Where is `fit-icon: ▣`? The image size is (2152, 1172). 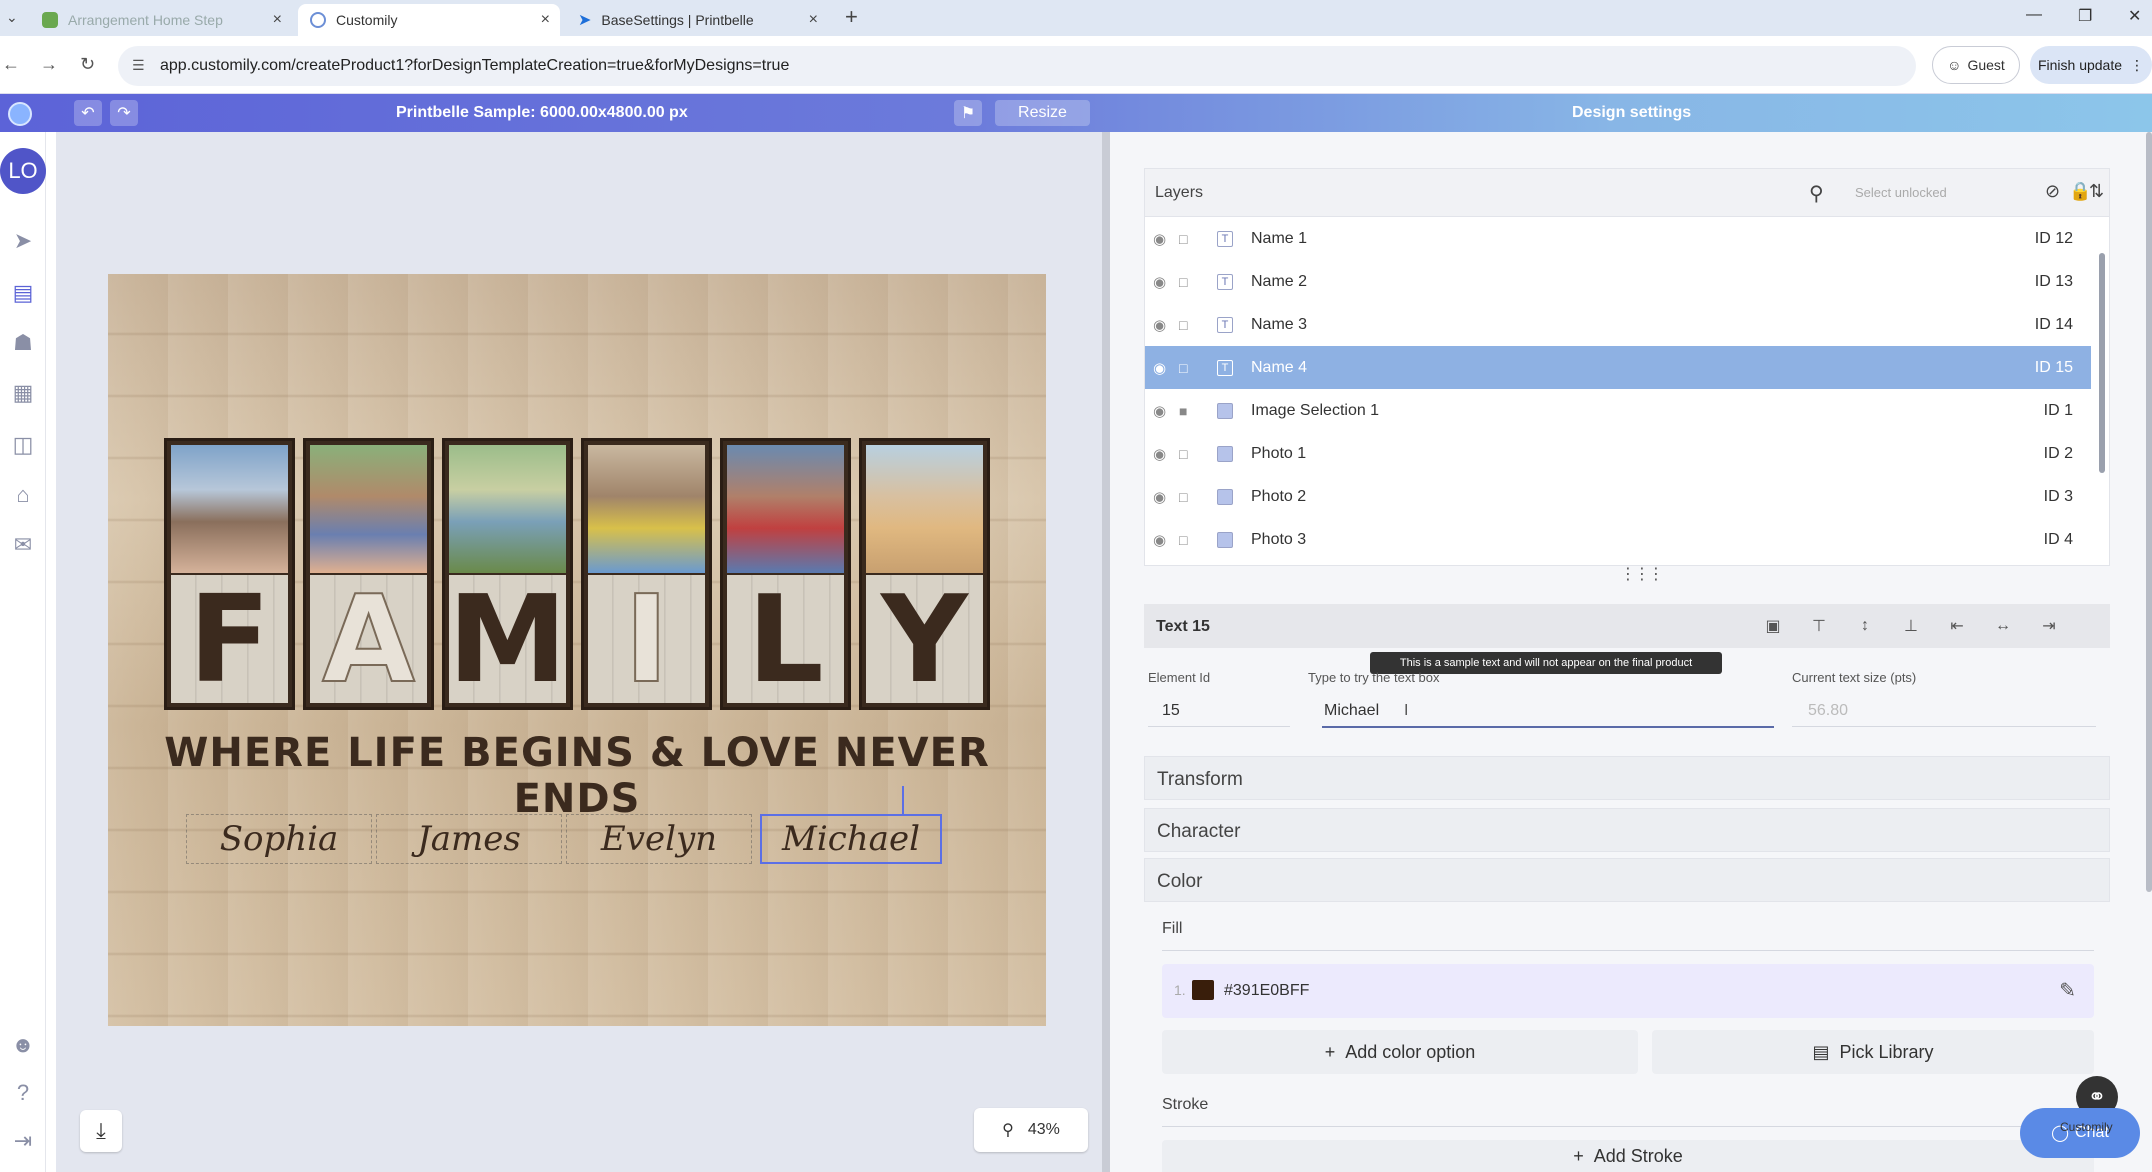 fit-icon: ▣ is located at coordinates (1773, 626).